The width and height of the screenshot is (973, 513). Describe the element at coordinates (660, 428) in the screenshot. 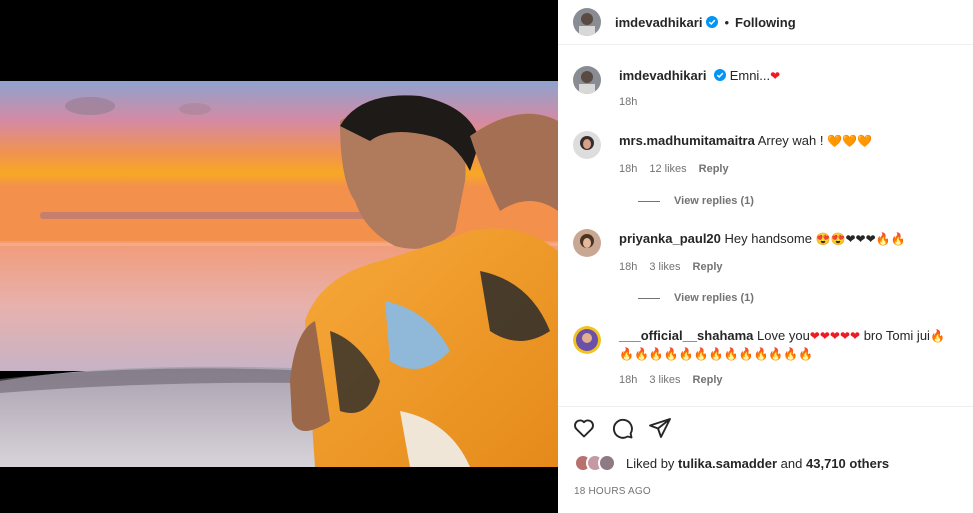

I see `share-icon` at that location.